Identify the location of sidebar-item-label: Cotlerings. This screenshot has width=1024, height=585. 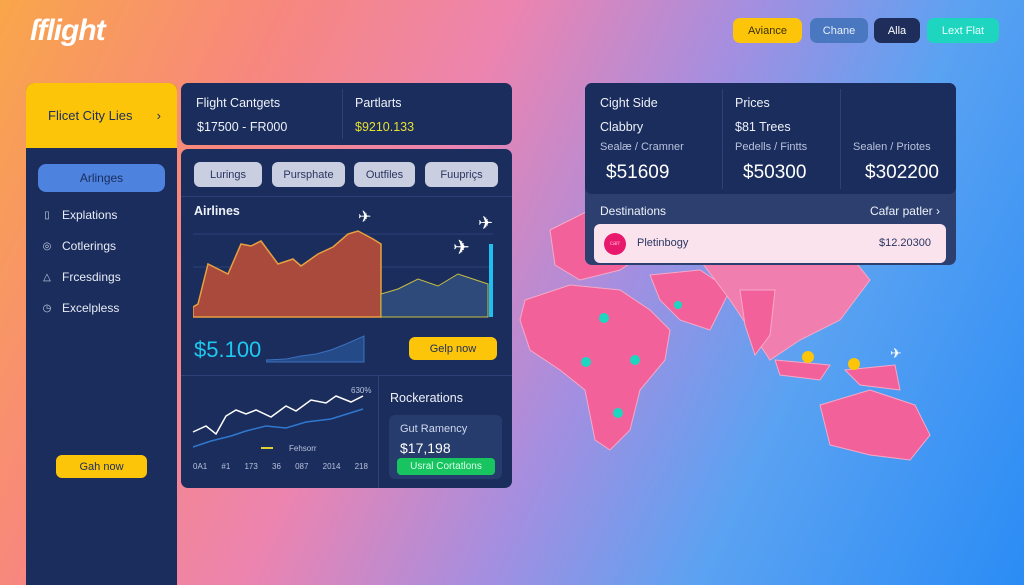
(89, 246).